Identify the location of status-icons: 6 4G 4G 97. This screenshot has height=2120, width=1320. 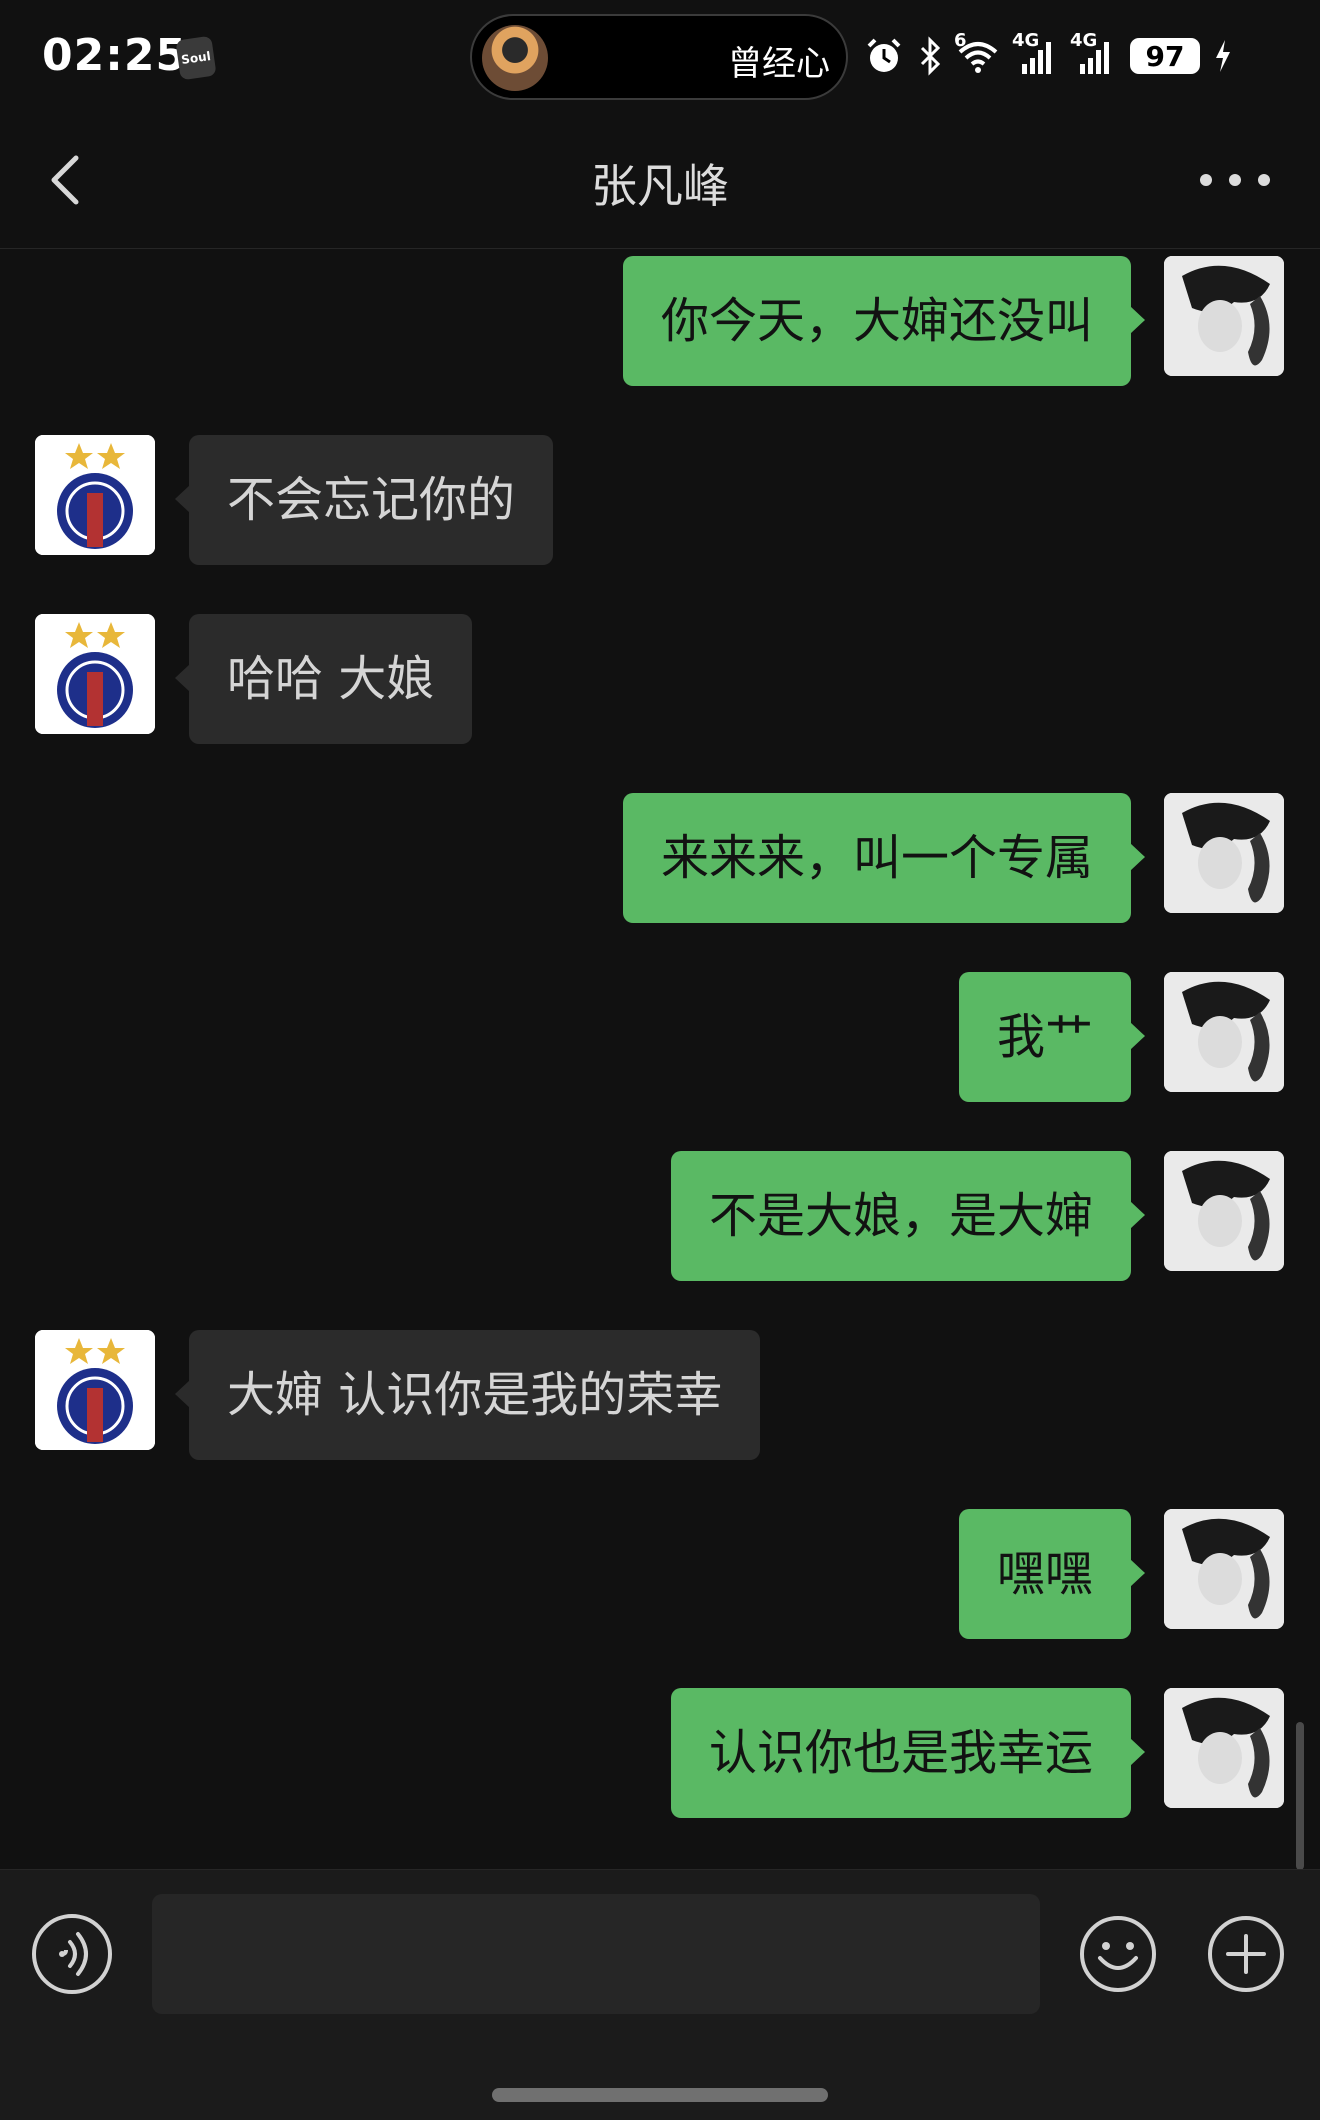
(1048, 56).